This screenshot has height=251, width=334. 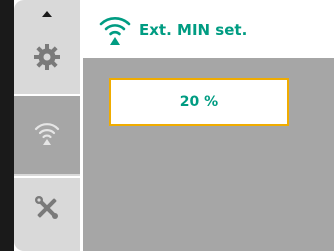 I want to click on value-field: 20 %, so click(x=199, y=102).